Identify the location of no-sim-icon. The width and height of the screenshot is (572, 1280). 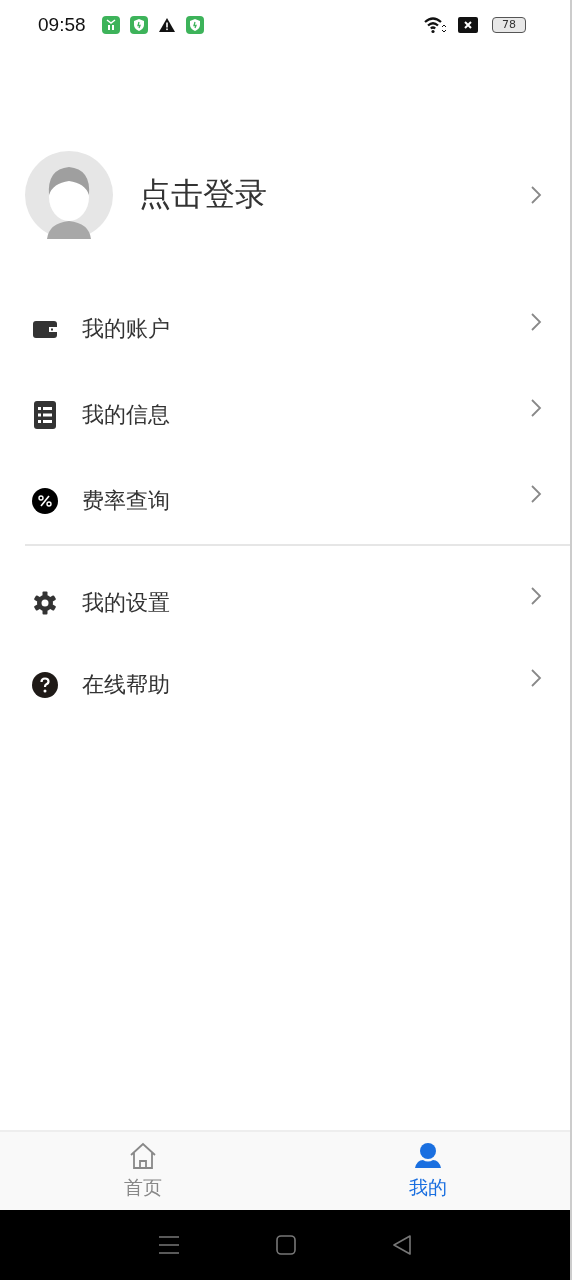
(468, 25).